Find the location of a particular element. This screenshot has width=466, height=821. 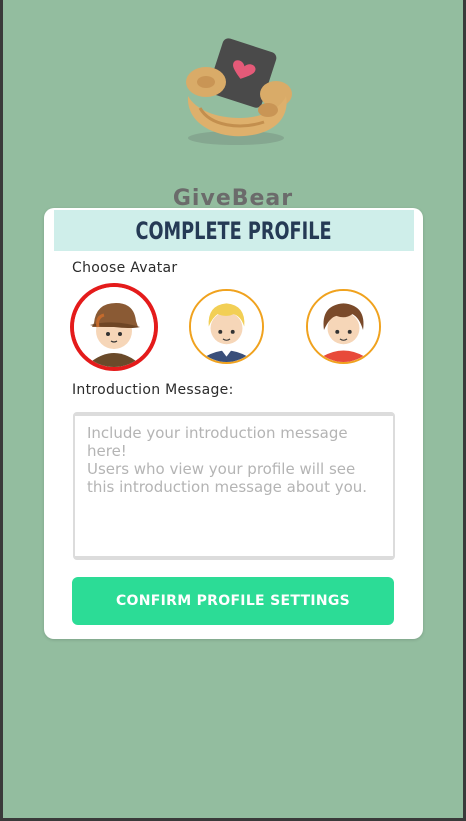

brown-hair-boy-avatar-icon is located at coordinates (343, 326).